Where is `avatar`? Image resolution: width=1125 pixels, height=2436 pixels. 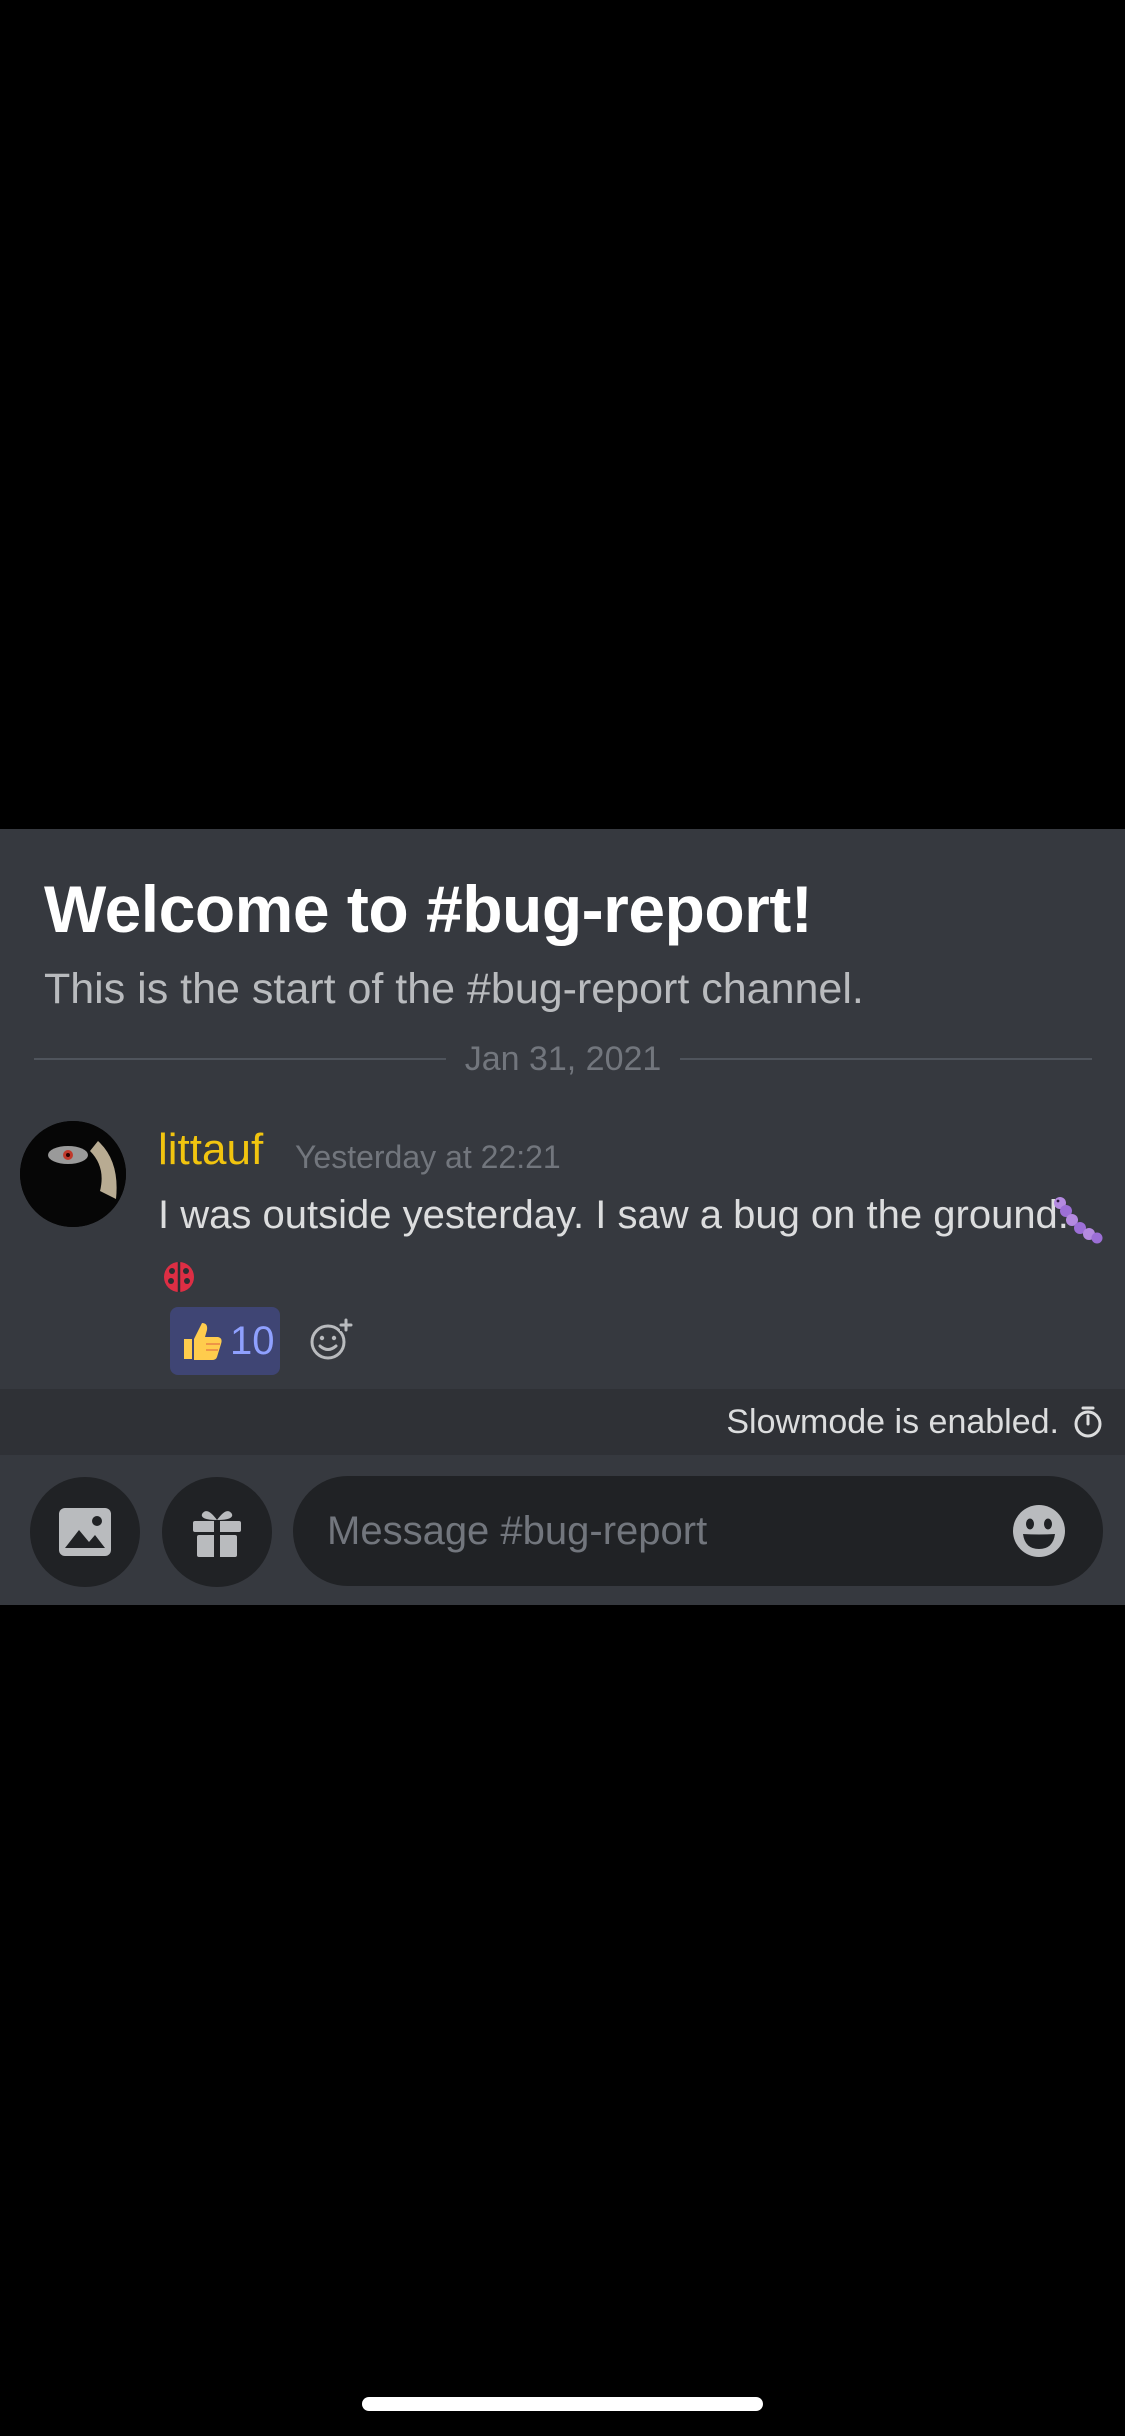
avatar is located at coordinates (73, 1174).